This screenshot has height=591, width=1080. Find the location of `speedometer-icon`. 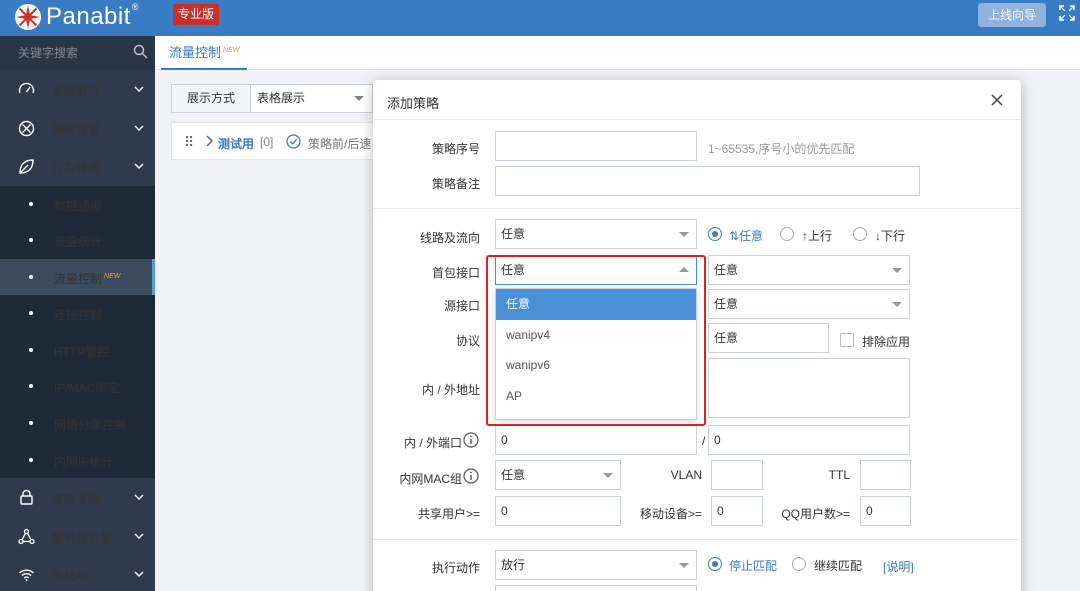

speedometer-icon is located at coordinates (26, 88).